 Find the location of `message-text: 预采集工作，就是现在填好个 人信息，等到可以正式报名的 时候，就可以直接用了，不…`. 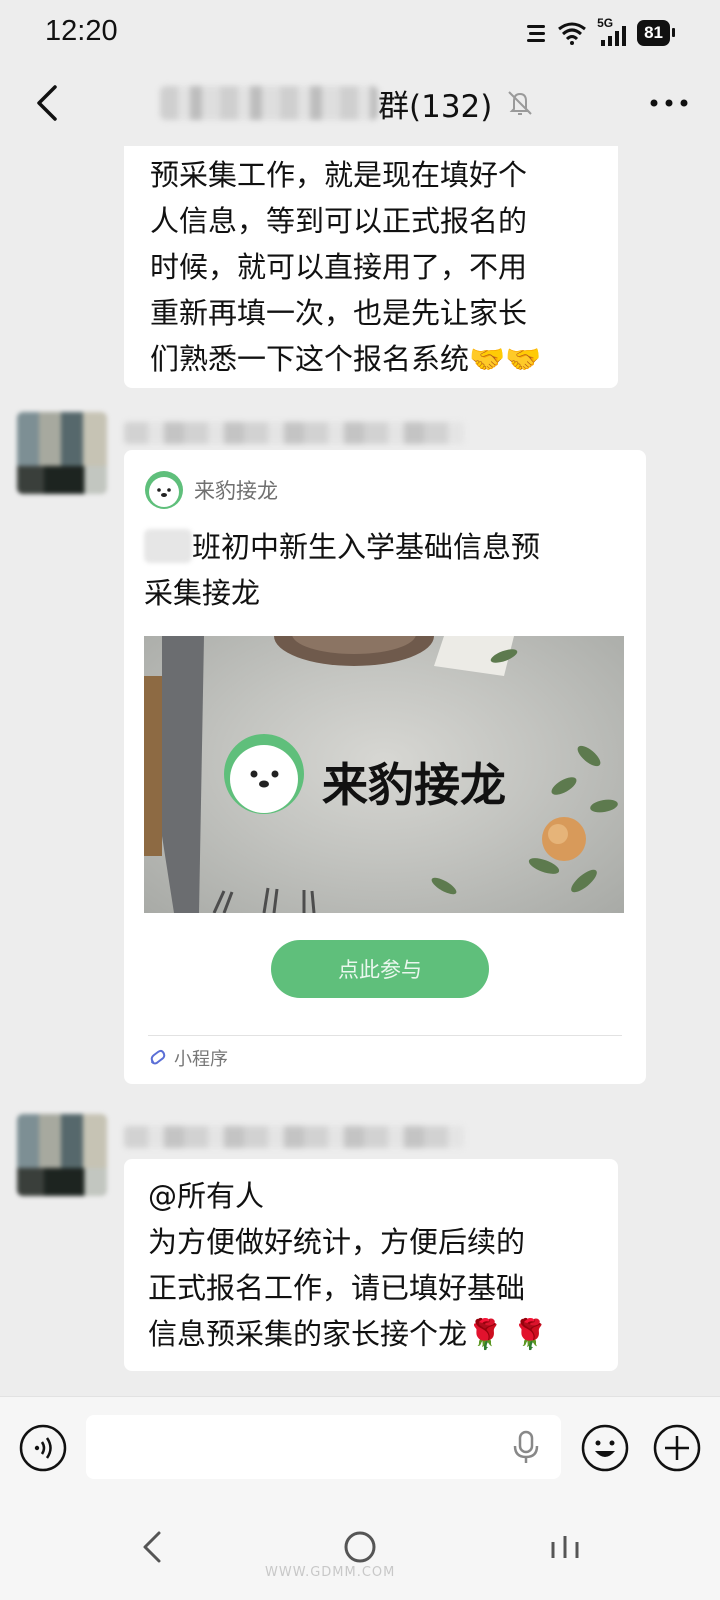

message-text: 预采集工作，就是现在填好个 人信息，等到可以正式报名的 时候，就可以直接用了，不… is located at coordinates (345, 267).